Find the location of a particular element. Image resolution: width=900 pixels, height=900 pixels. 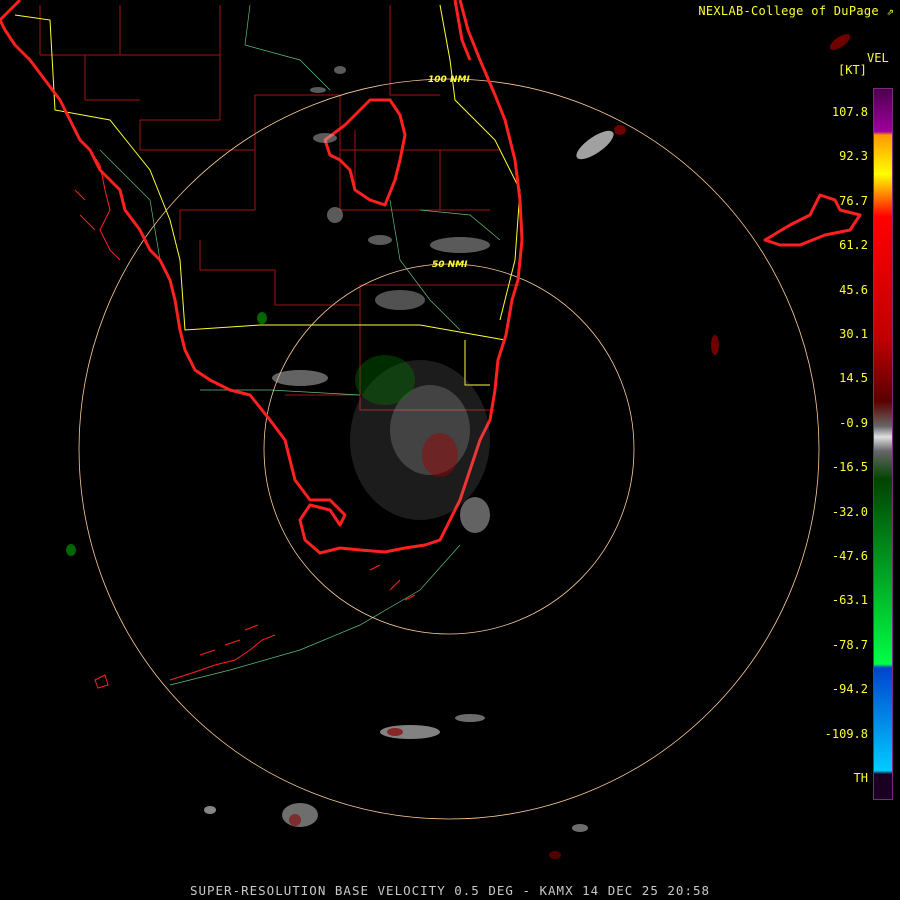

legend-tick: -0.9 is located at coordinates (853, 422).